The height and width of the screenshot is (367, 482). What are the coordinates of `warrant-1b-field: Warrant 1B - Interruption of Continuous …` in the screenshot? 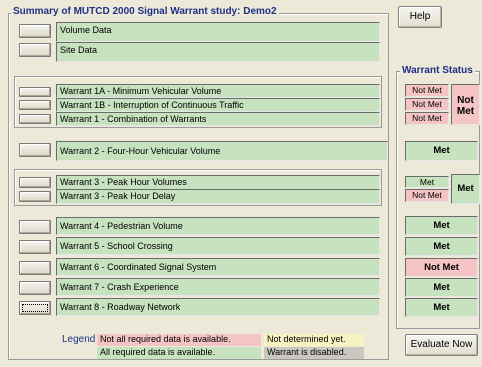 It's located at (218, 105).